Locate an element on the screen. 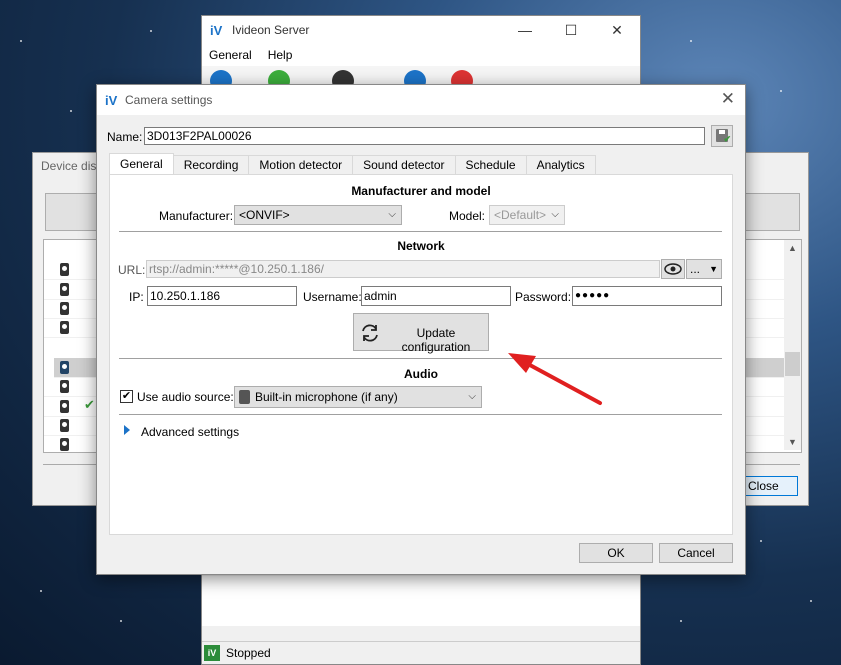 The image size is (841, 665). model-value: <Default> is located at coordinates (520, 215).